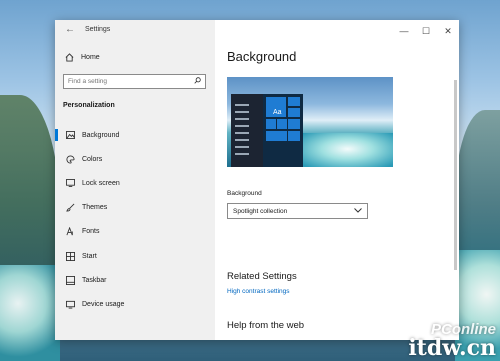 This screenshot has height=361, width=500. I want to click on sidebar-item-label: Device usage, so click(103, 304).